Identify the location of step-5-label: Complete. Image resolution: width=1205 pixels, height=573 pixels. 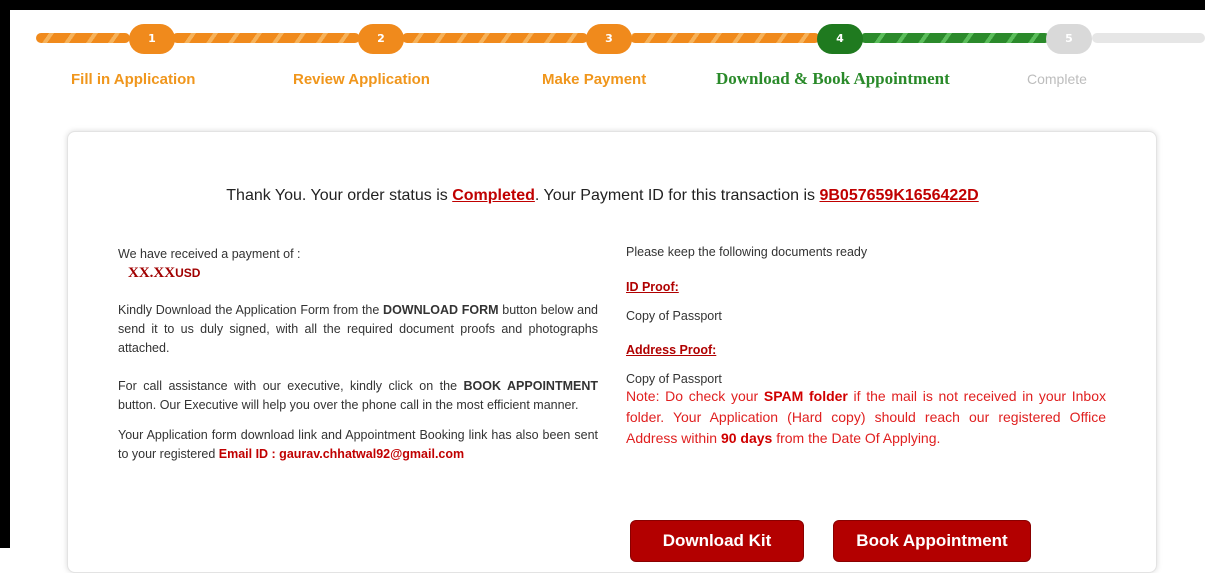
(1057, 79).